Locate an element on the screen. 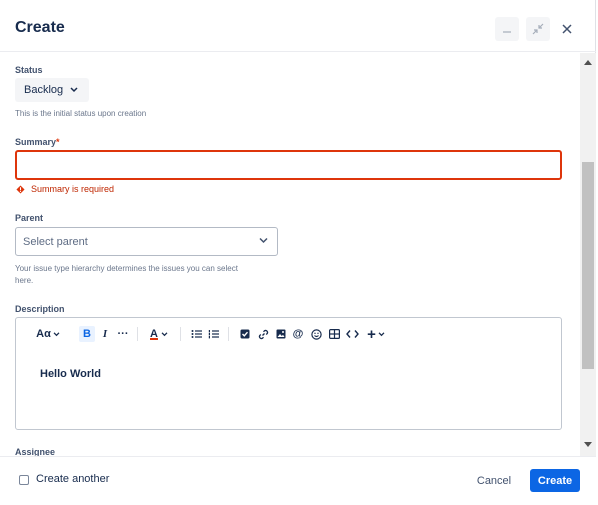 The width and height of the screenshot is (598, 505). code-button is located at coordinates (352, 334).